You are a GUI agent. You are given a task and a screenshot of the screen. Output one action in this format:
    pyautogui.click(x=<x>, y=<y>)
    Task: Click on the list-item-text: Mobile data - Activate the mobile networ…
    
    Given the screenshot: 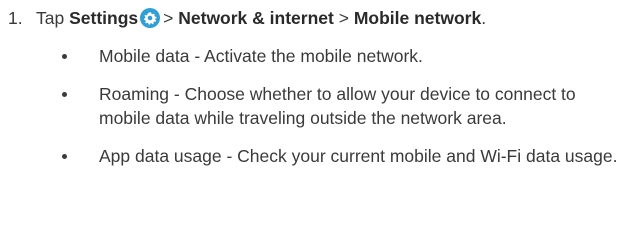 What is the action you would take?
    pyautogui.click(x=261, y=56)
    